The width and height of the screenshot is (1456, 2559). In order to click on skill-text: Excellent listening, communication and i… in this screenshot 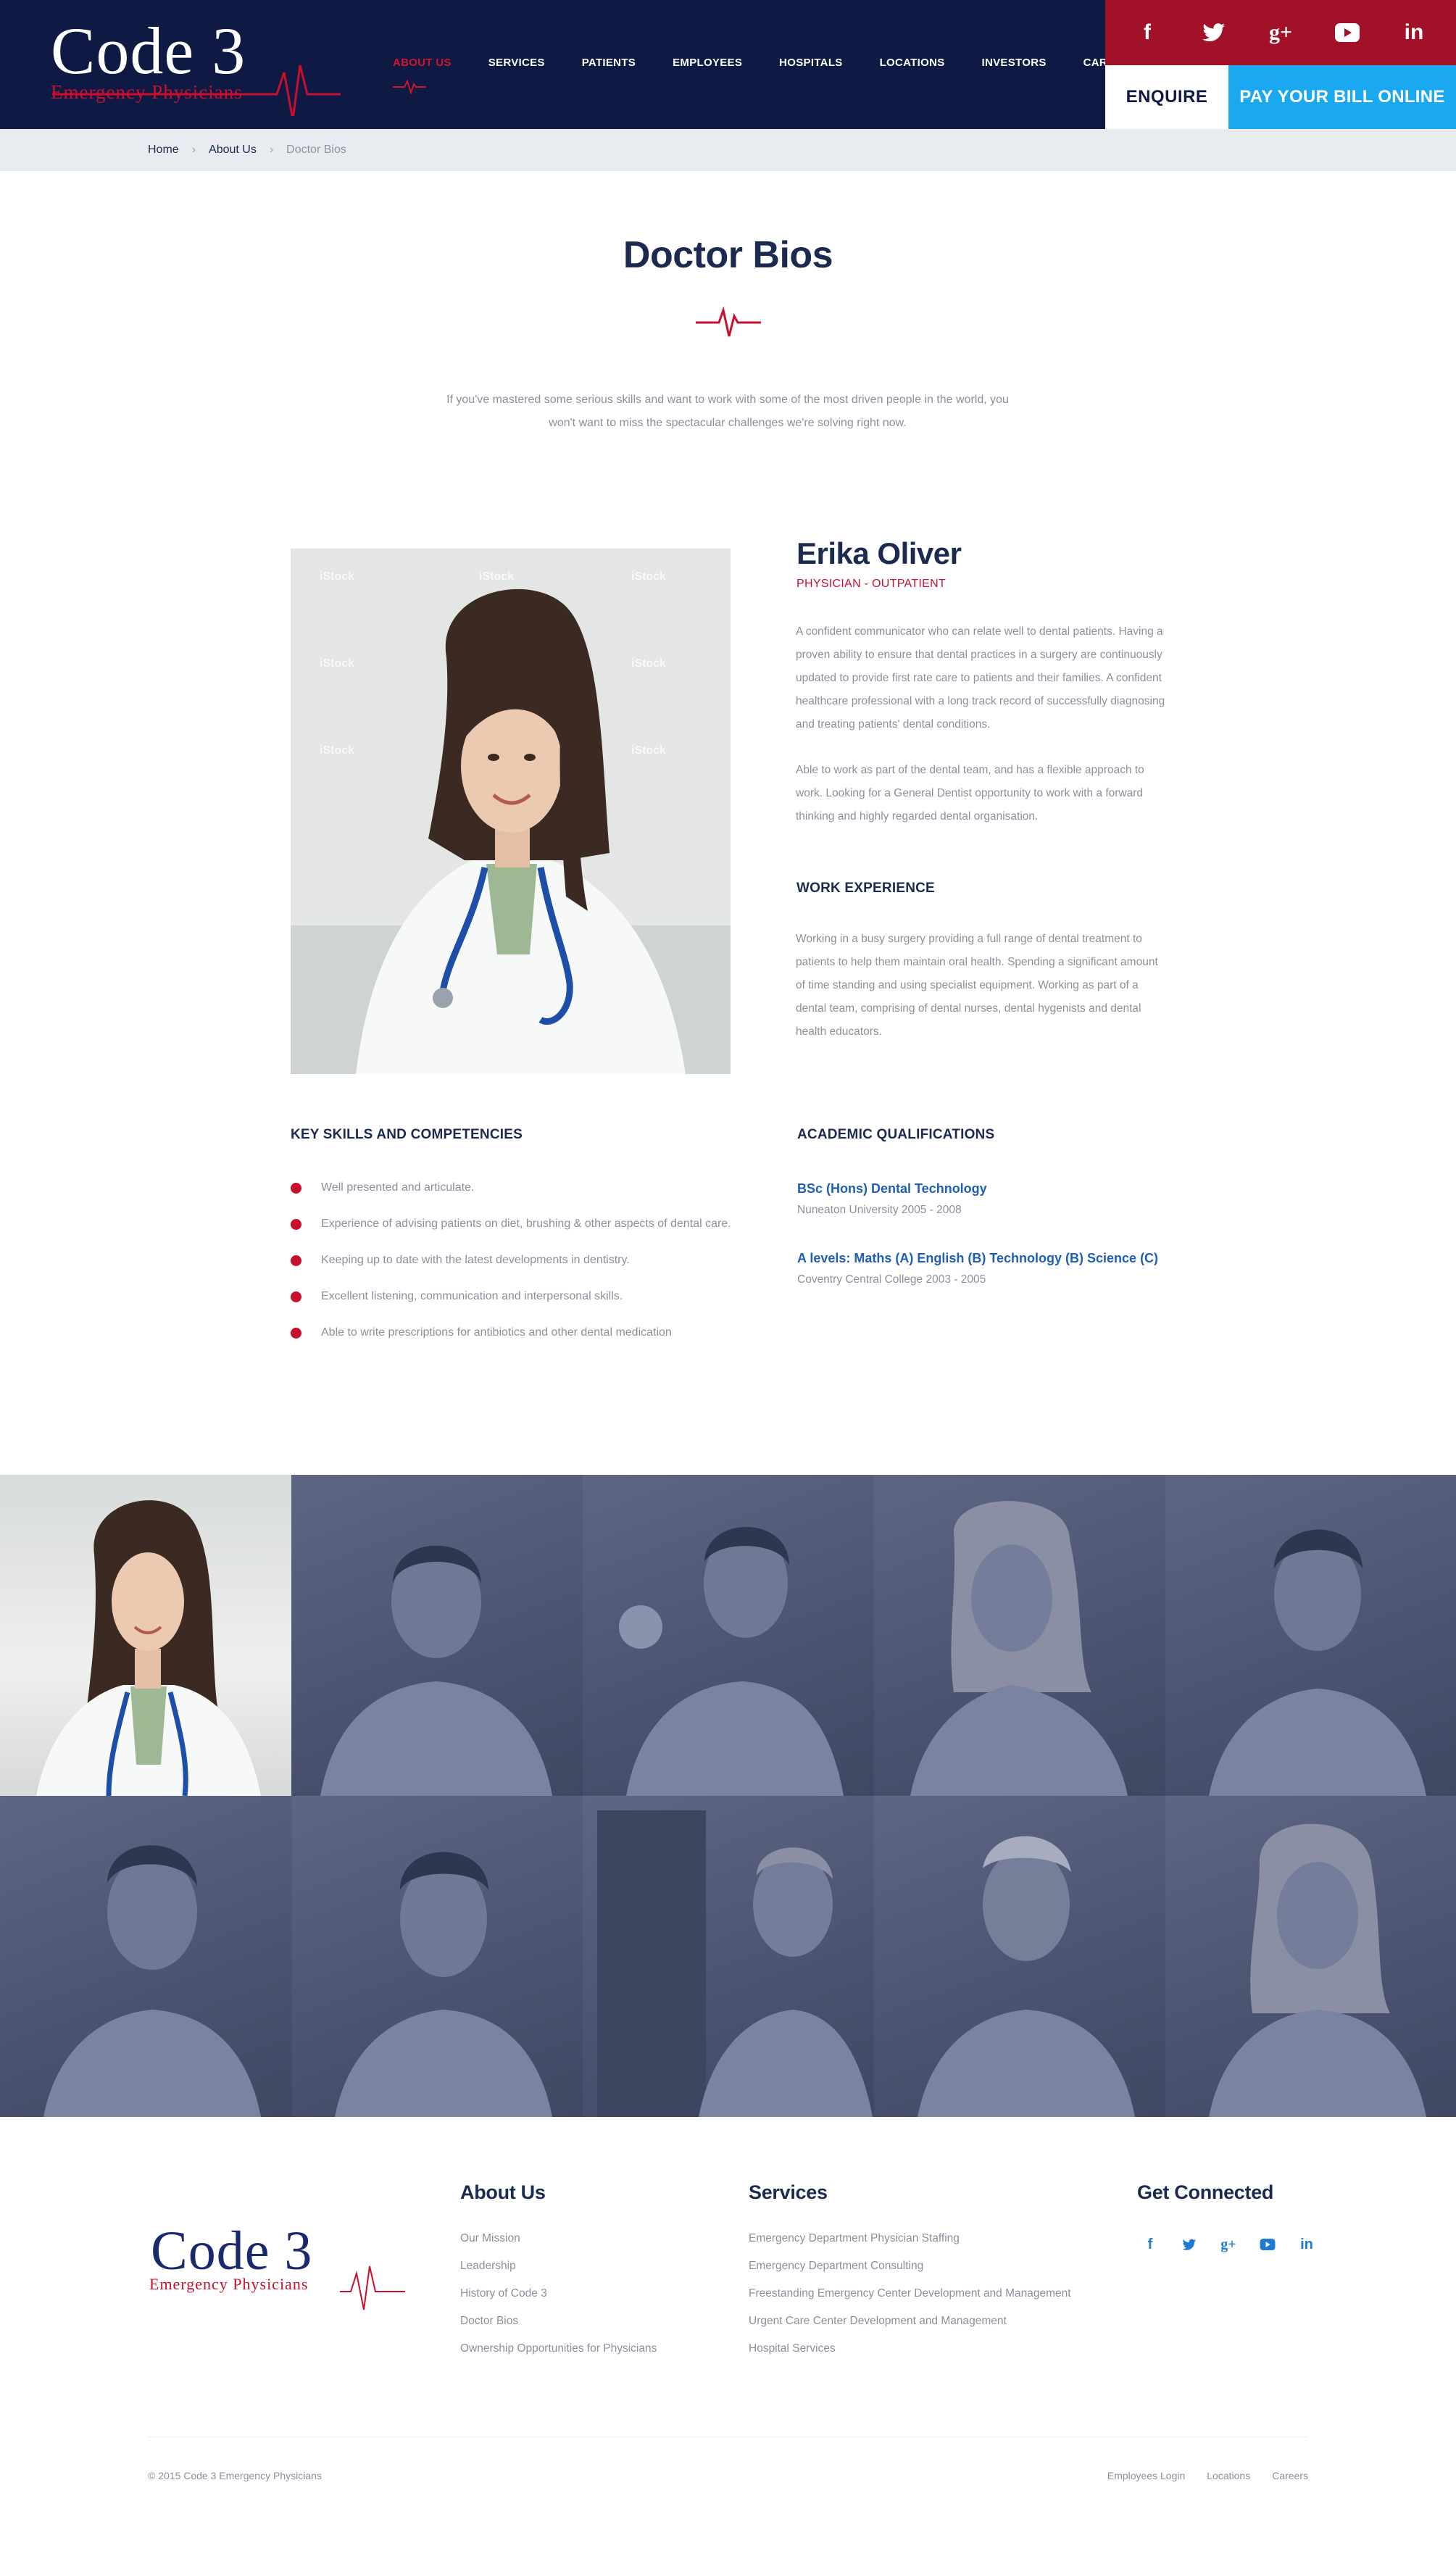, I will do `click(472, 1296)`.